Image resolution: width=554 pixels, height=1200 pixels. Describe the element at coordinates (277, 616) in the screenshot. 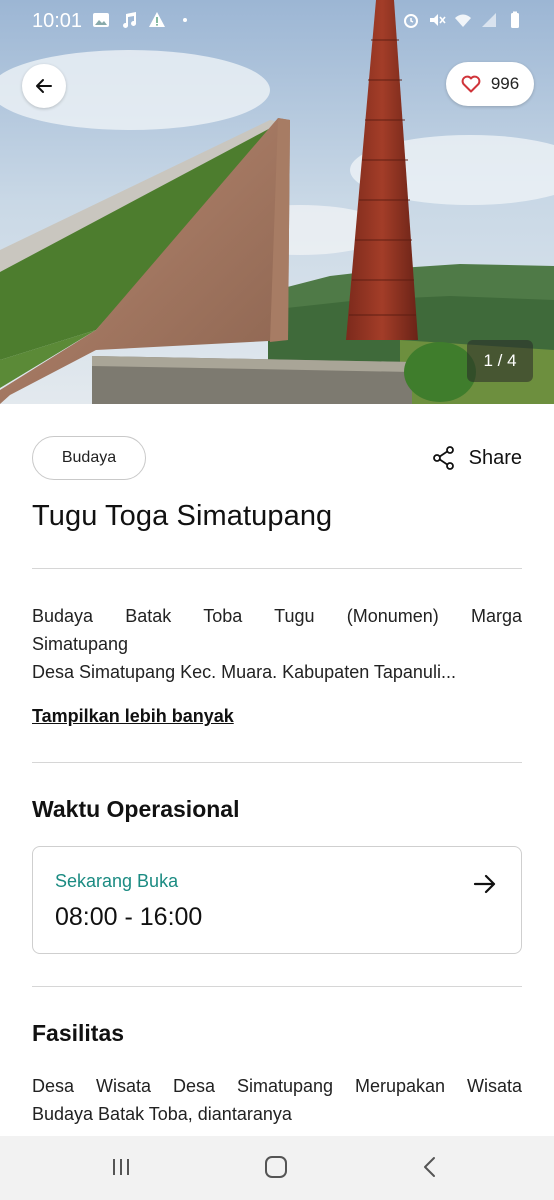

I see `description-line: Budaya Batak Toba Tugu (Monumen) Marga` at that location.